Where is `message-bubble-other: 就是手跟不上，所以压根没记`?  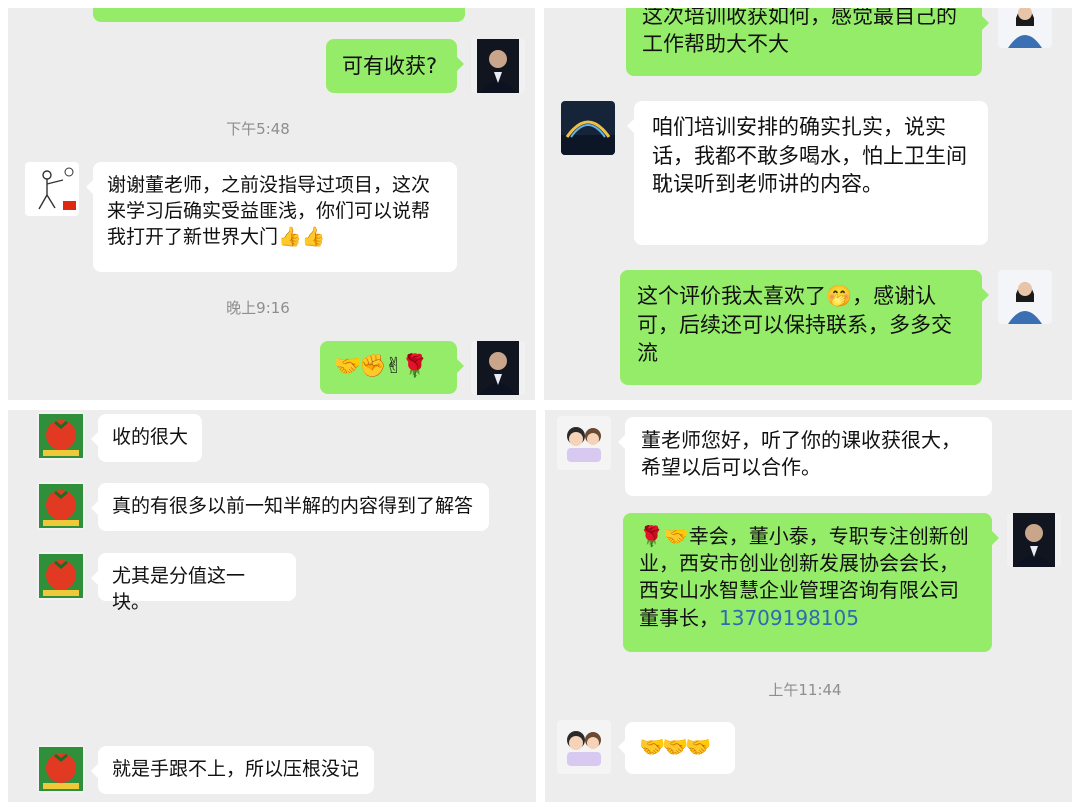
message-bubble-other: 就是手跟不上，所以压根没记 is located at coordinates (232, 770).